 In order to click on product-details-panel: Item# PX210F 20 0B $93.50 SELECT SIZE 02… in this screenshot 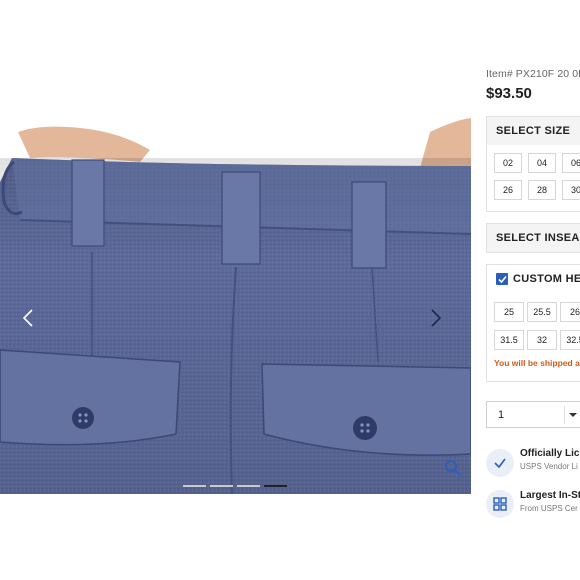, I will do `click(533, 321)`.